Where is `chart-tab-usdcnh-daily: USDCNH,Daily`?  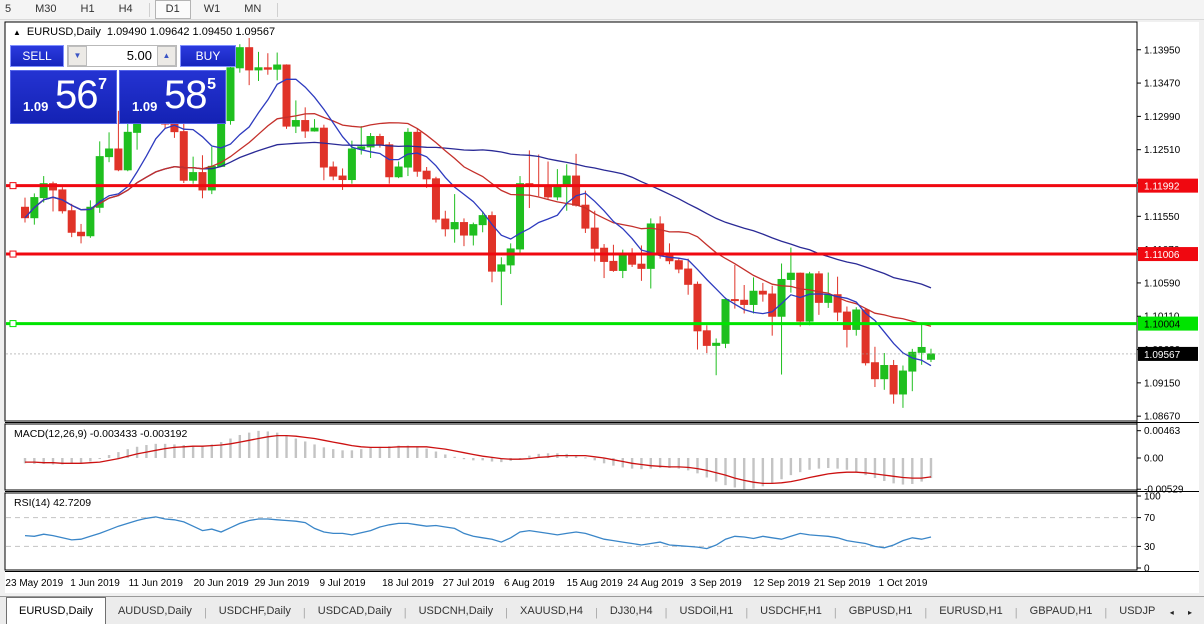 chart-tab-usdcnh-daily: USDCNH,Daily is located at coordinates (456, 611).